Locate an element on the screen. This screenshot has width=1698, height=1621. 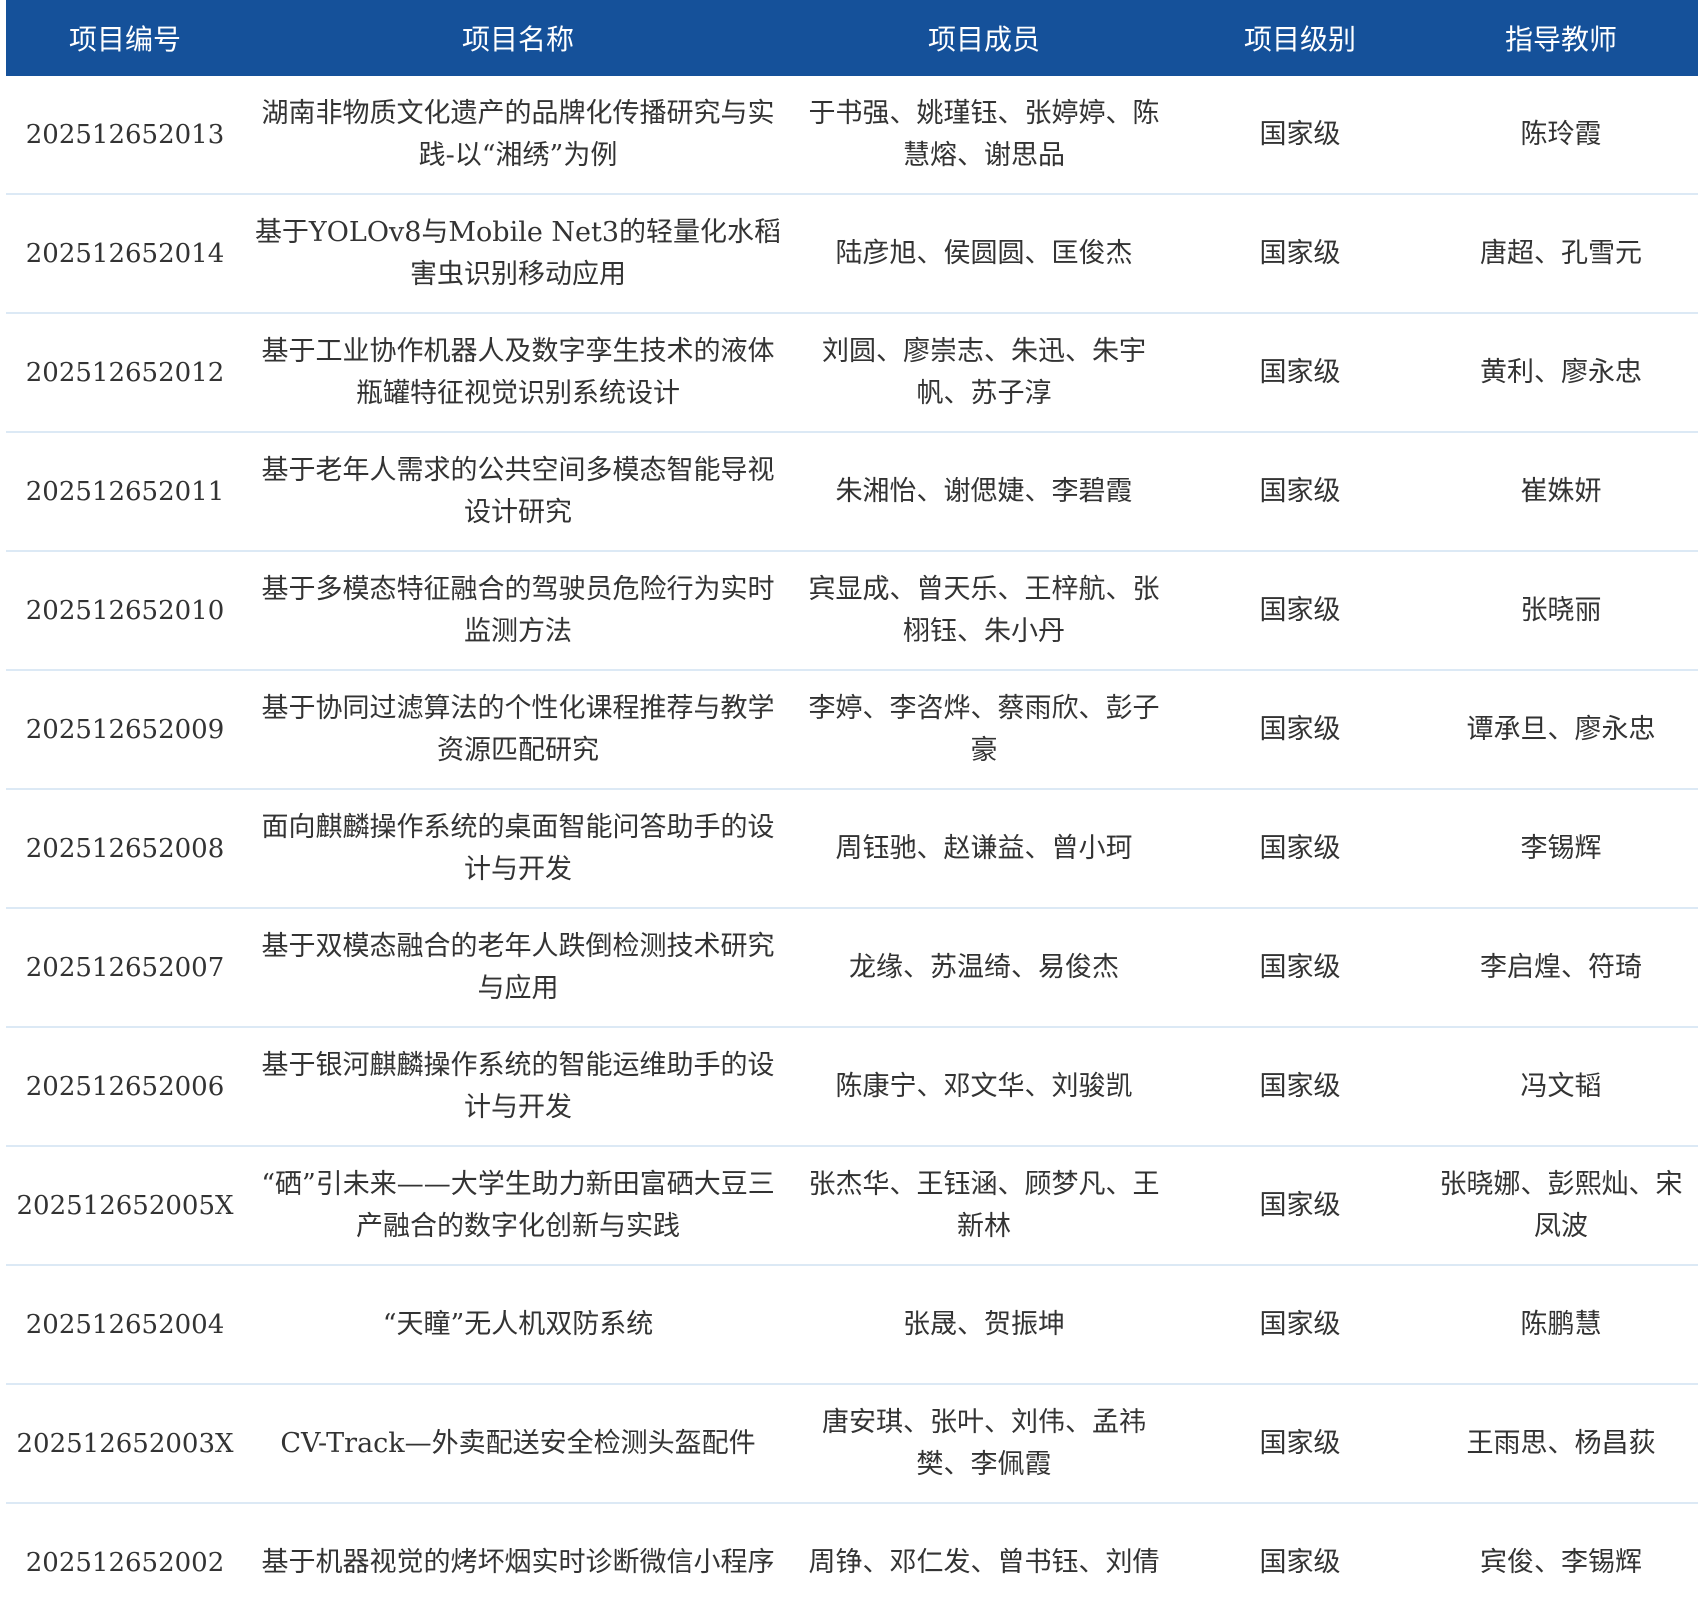
project-members-cell: 周铮、邓仁发、曾书钰、刘倩 is located at coordinates (984, 1562).